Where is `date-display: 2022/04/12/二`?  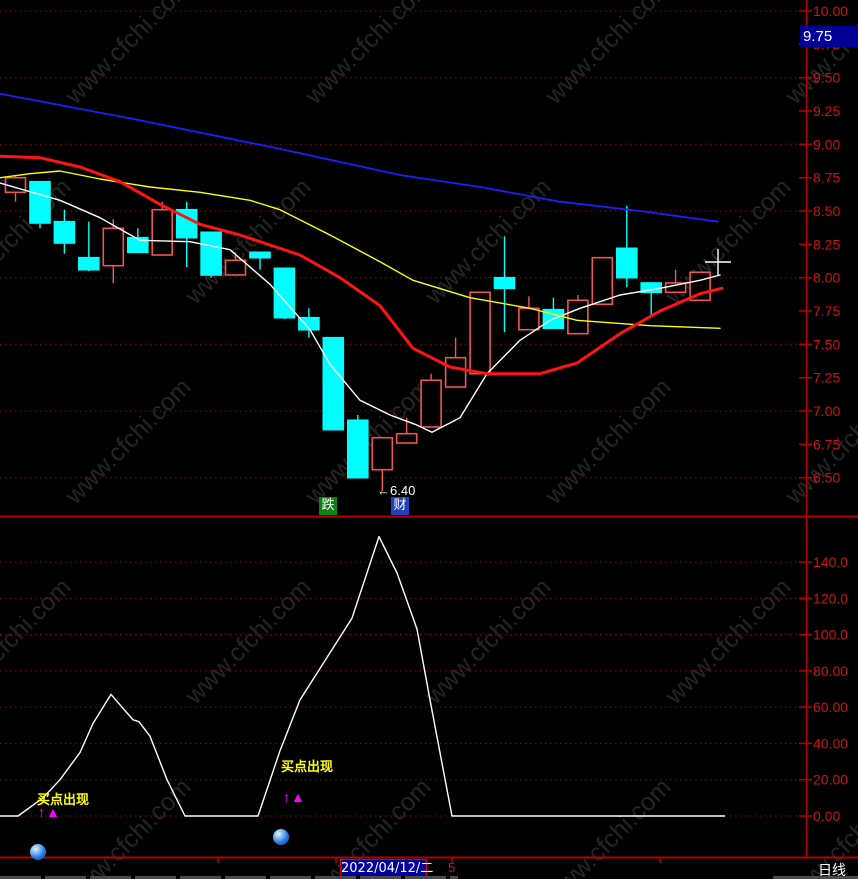 date-display: 2022/04/12/二 is located at coordinates (387, 868).